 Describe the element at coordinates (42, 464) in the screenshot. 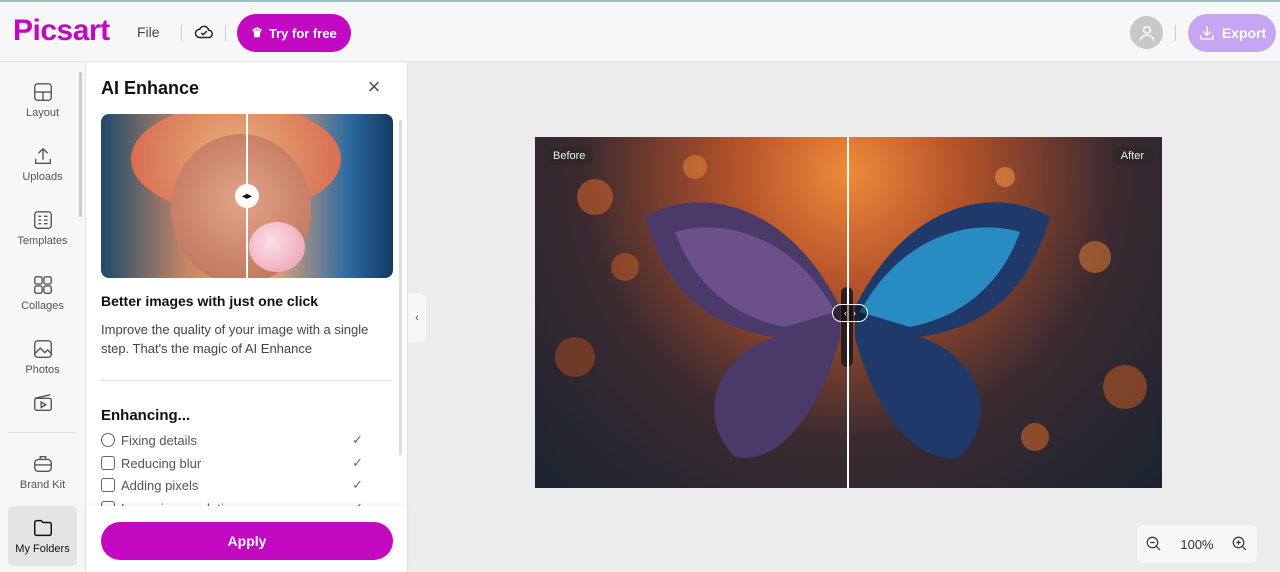

I see `brand-kit-icon` at that location.